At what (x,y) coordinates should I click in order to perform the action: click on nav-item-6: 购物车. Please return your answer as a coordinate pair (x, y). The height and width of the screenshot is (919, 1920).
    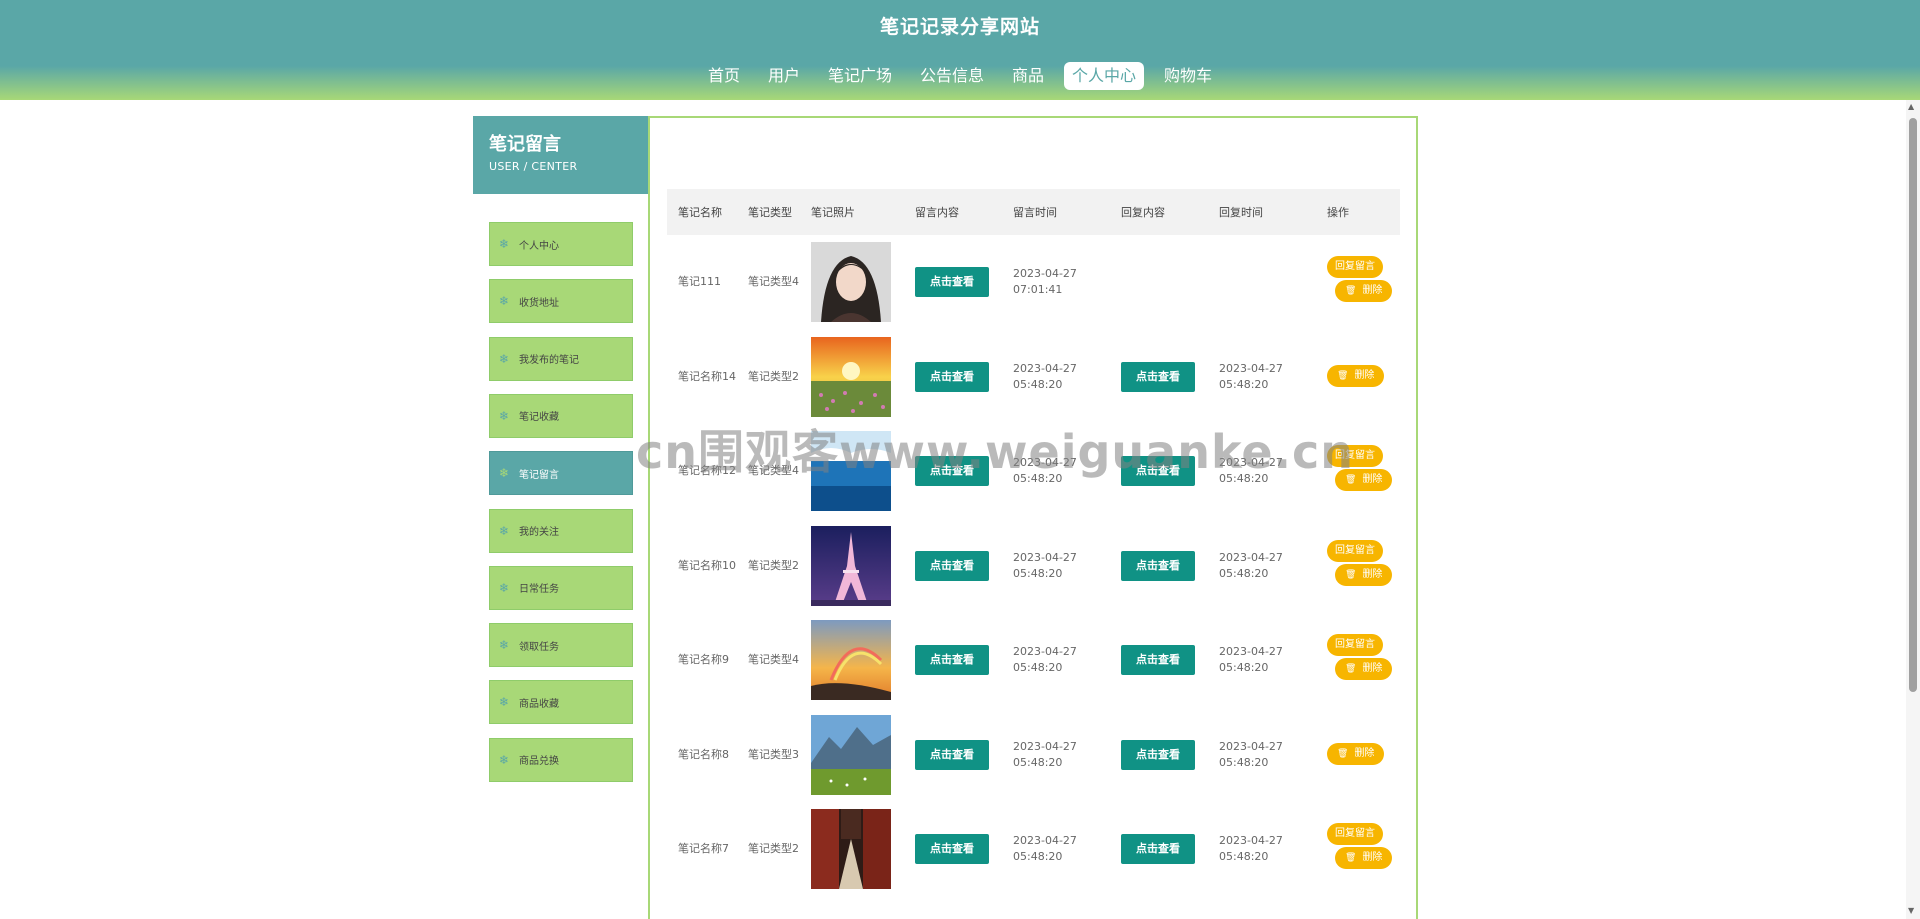
    Looking at the image, I should click on (1188, 76).